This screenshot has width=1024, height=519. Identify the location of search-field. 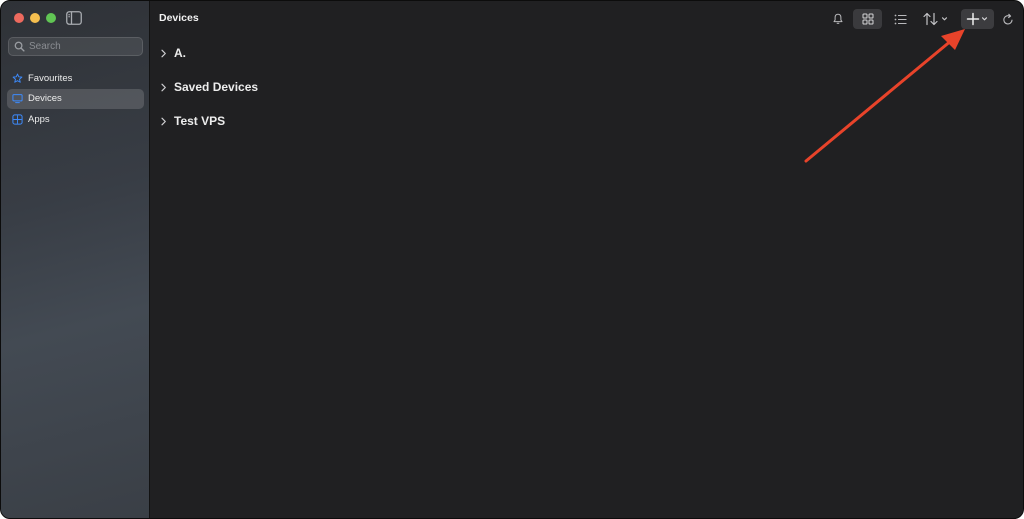
(75, 46).